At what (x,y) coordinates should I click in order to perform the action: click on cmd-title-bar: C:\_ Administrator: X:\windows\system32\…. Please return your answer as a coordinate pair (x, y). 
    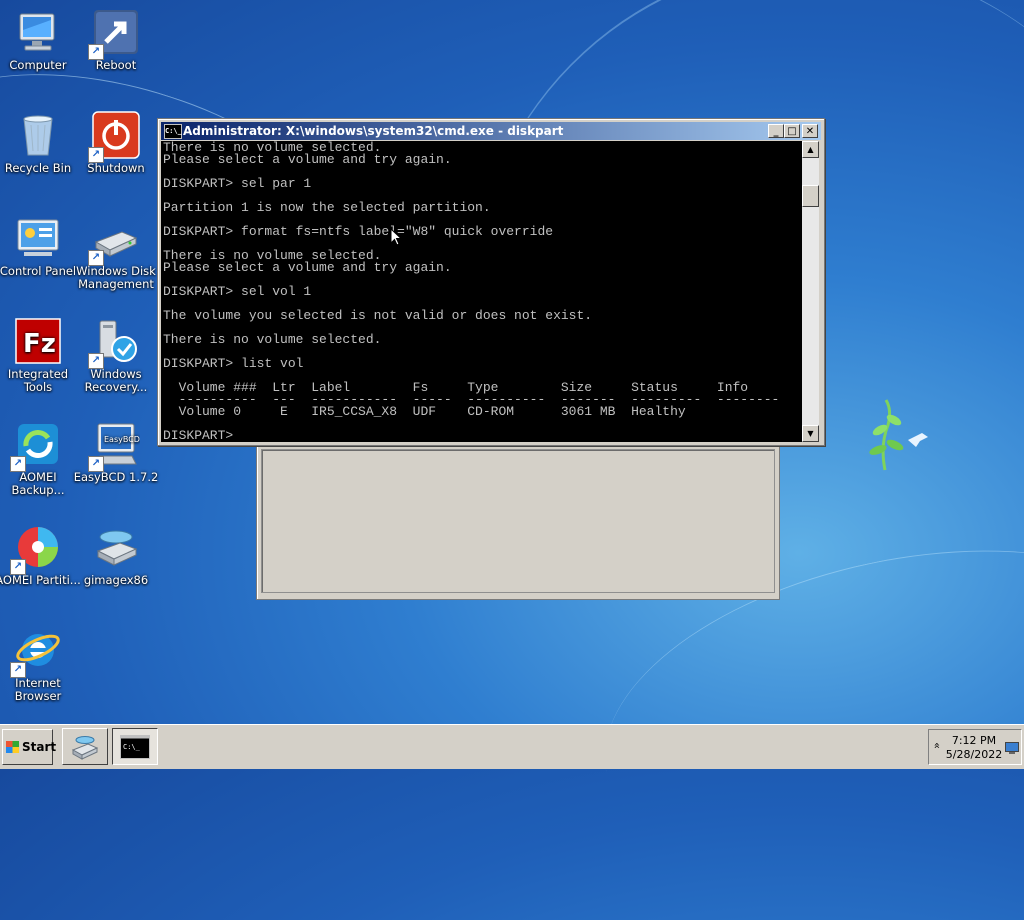
    Looking at the image, I should click on (491, 131).